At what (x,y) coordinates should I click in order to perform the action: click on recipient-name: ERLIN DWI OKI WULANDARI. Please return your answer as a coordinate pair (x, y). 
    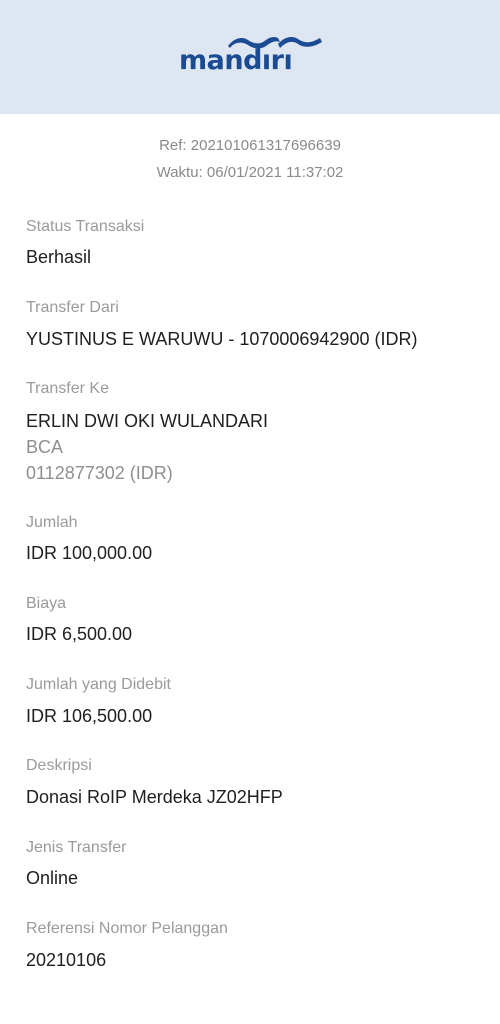
    Looking at the image, I should click on (147, 421).